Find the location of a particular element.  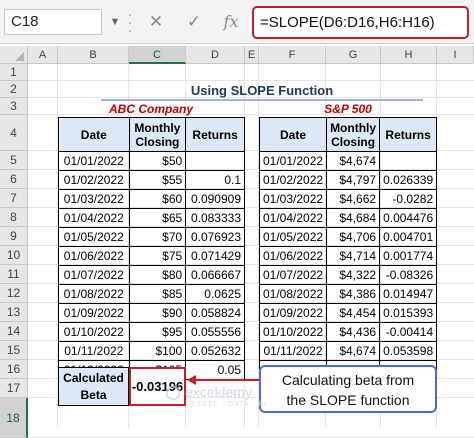

column-header-b: B is located at coordinates (93, 55).